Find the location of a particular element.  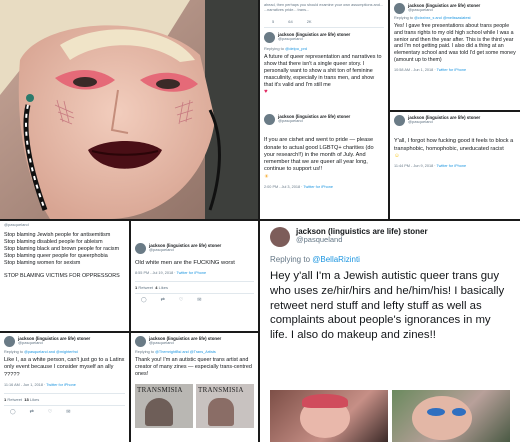

replying-to-line: Replying to @pasqueland and @mighterfnd is located at coordinates (64, 352).